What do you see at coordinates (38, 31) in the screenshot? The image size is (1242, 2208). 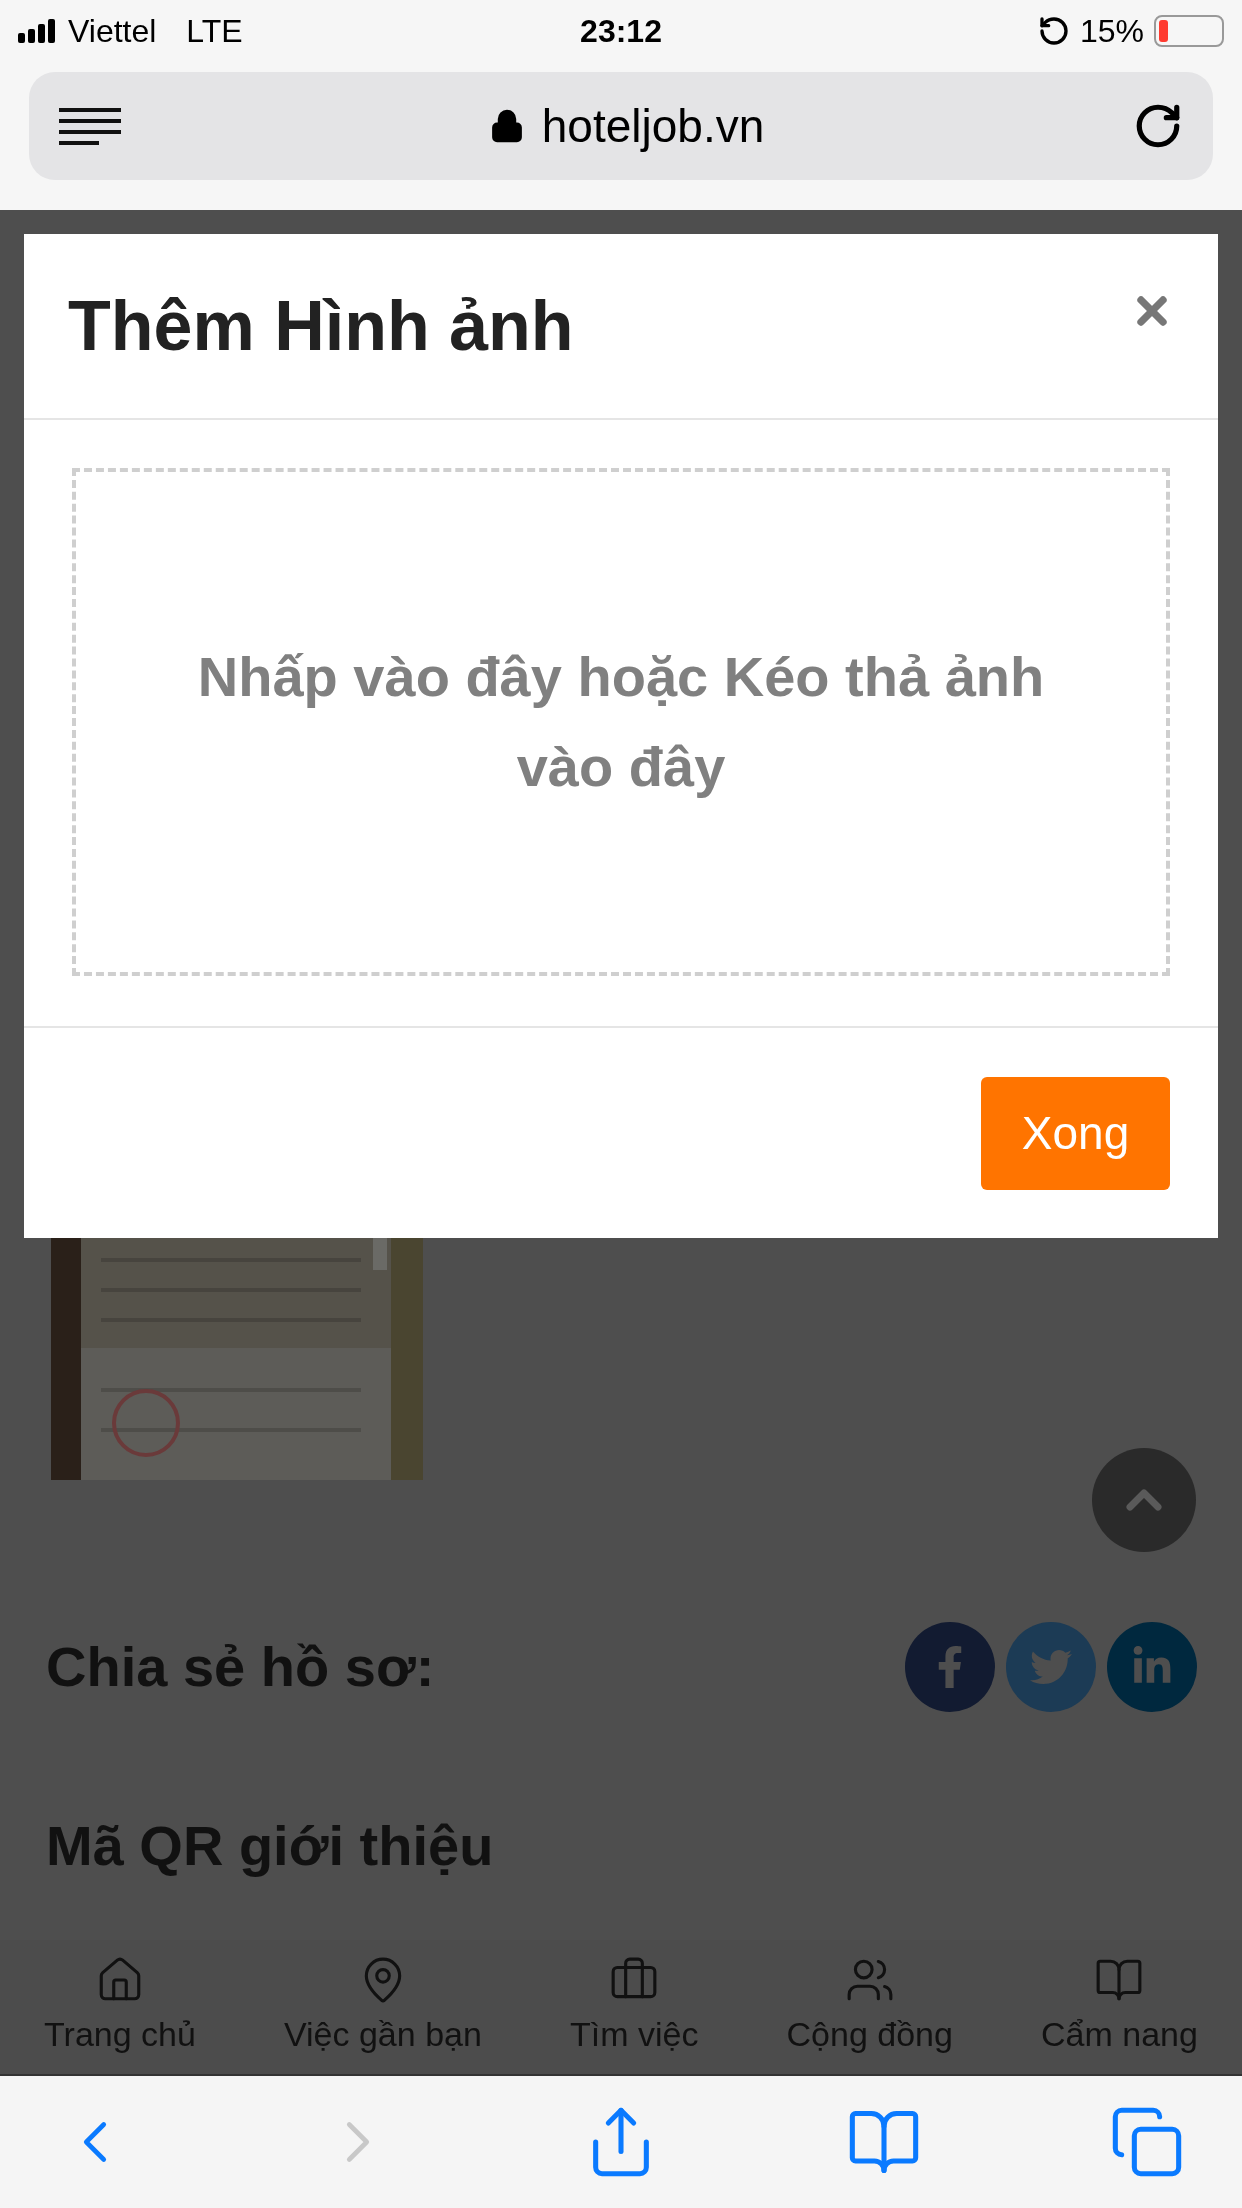 I see `signal-icon` at bounding box center [38, 31].